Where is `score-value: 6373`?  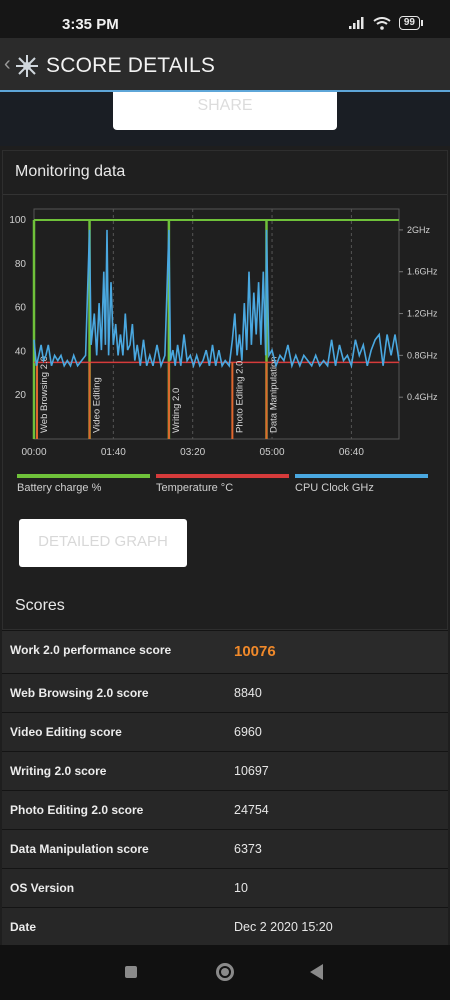
score-value: 6373 is located at coordinates (248, 849).